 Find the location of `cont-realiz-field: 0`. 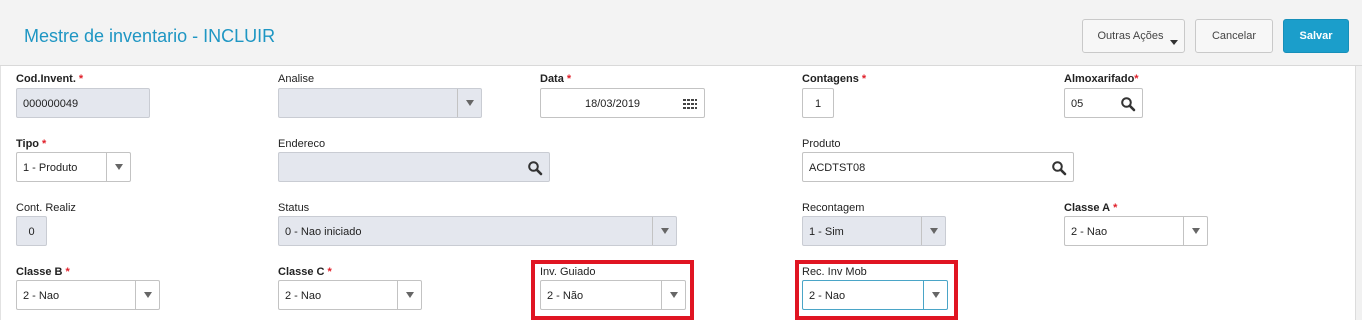

cont-realiz-field: 0 is located at coordinates (31, 231).